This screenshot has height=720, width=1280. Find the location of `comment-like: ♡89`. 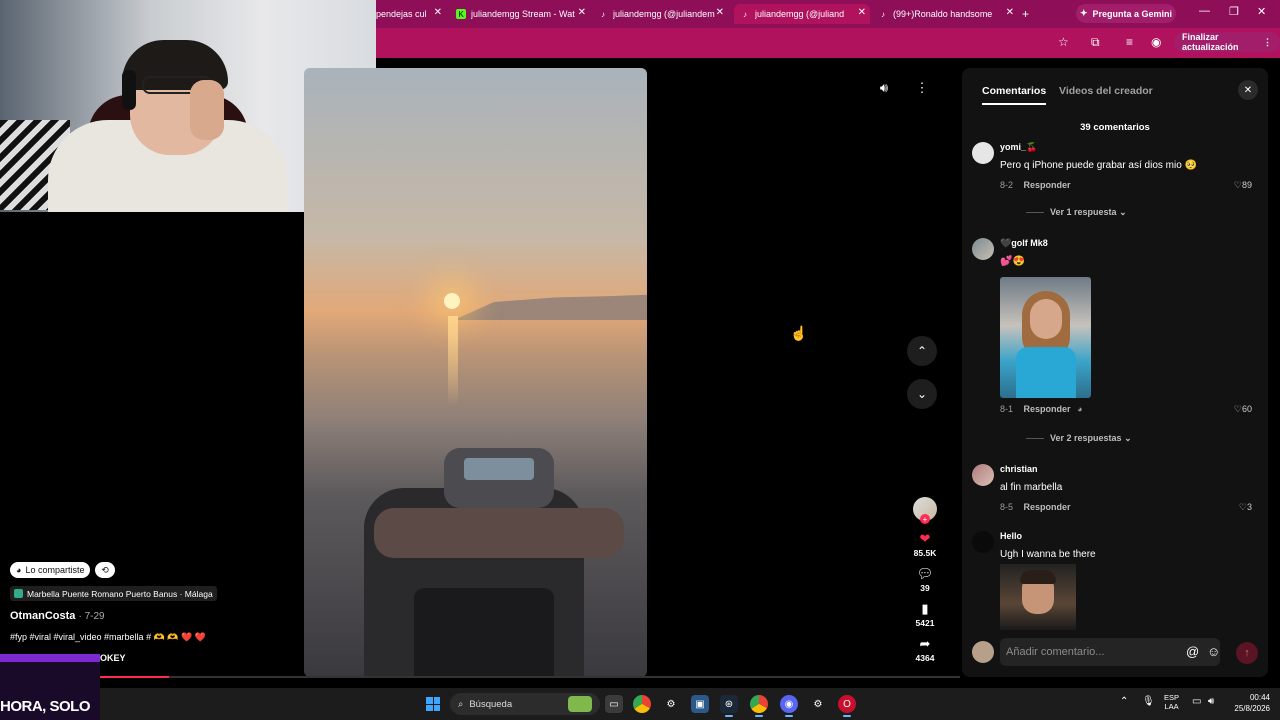

comment-like: ♡89 is located at coordinates (1243, 185).